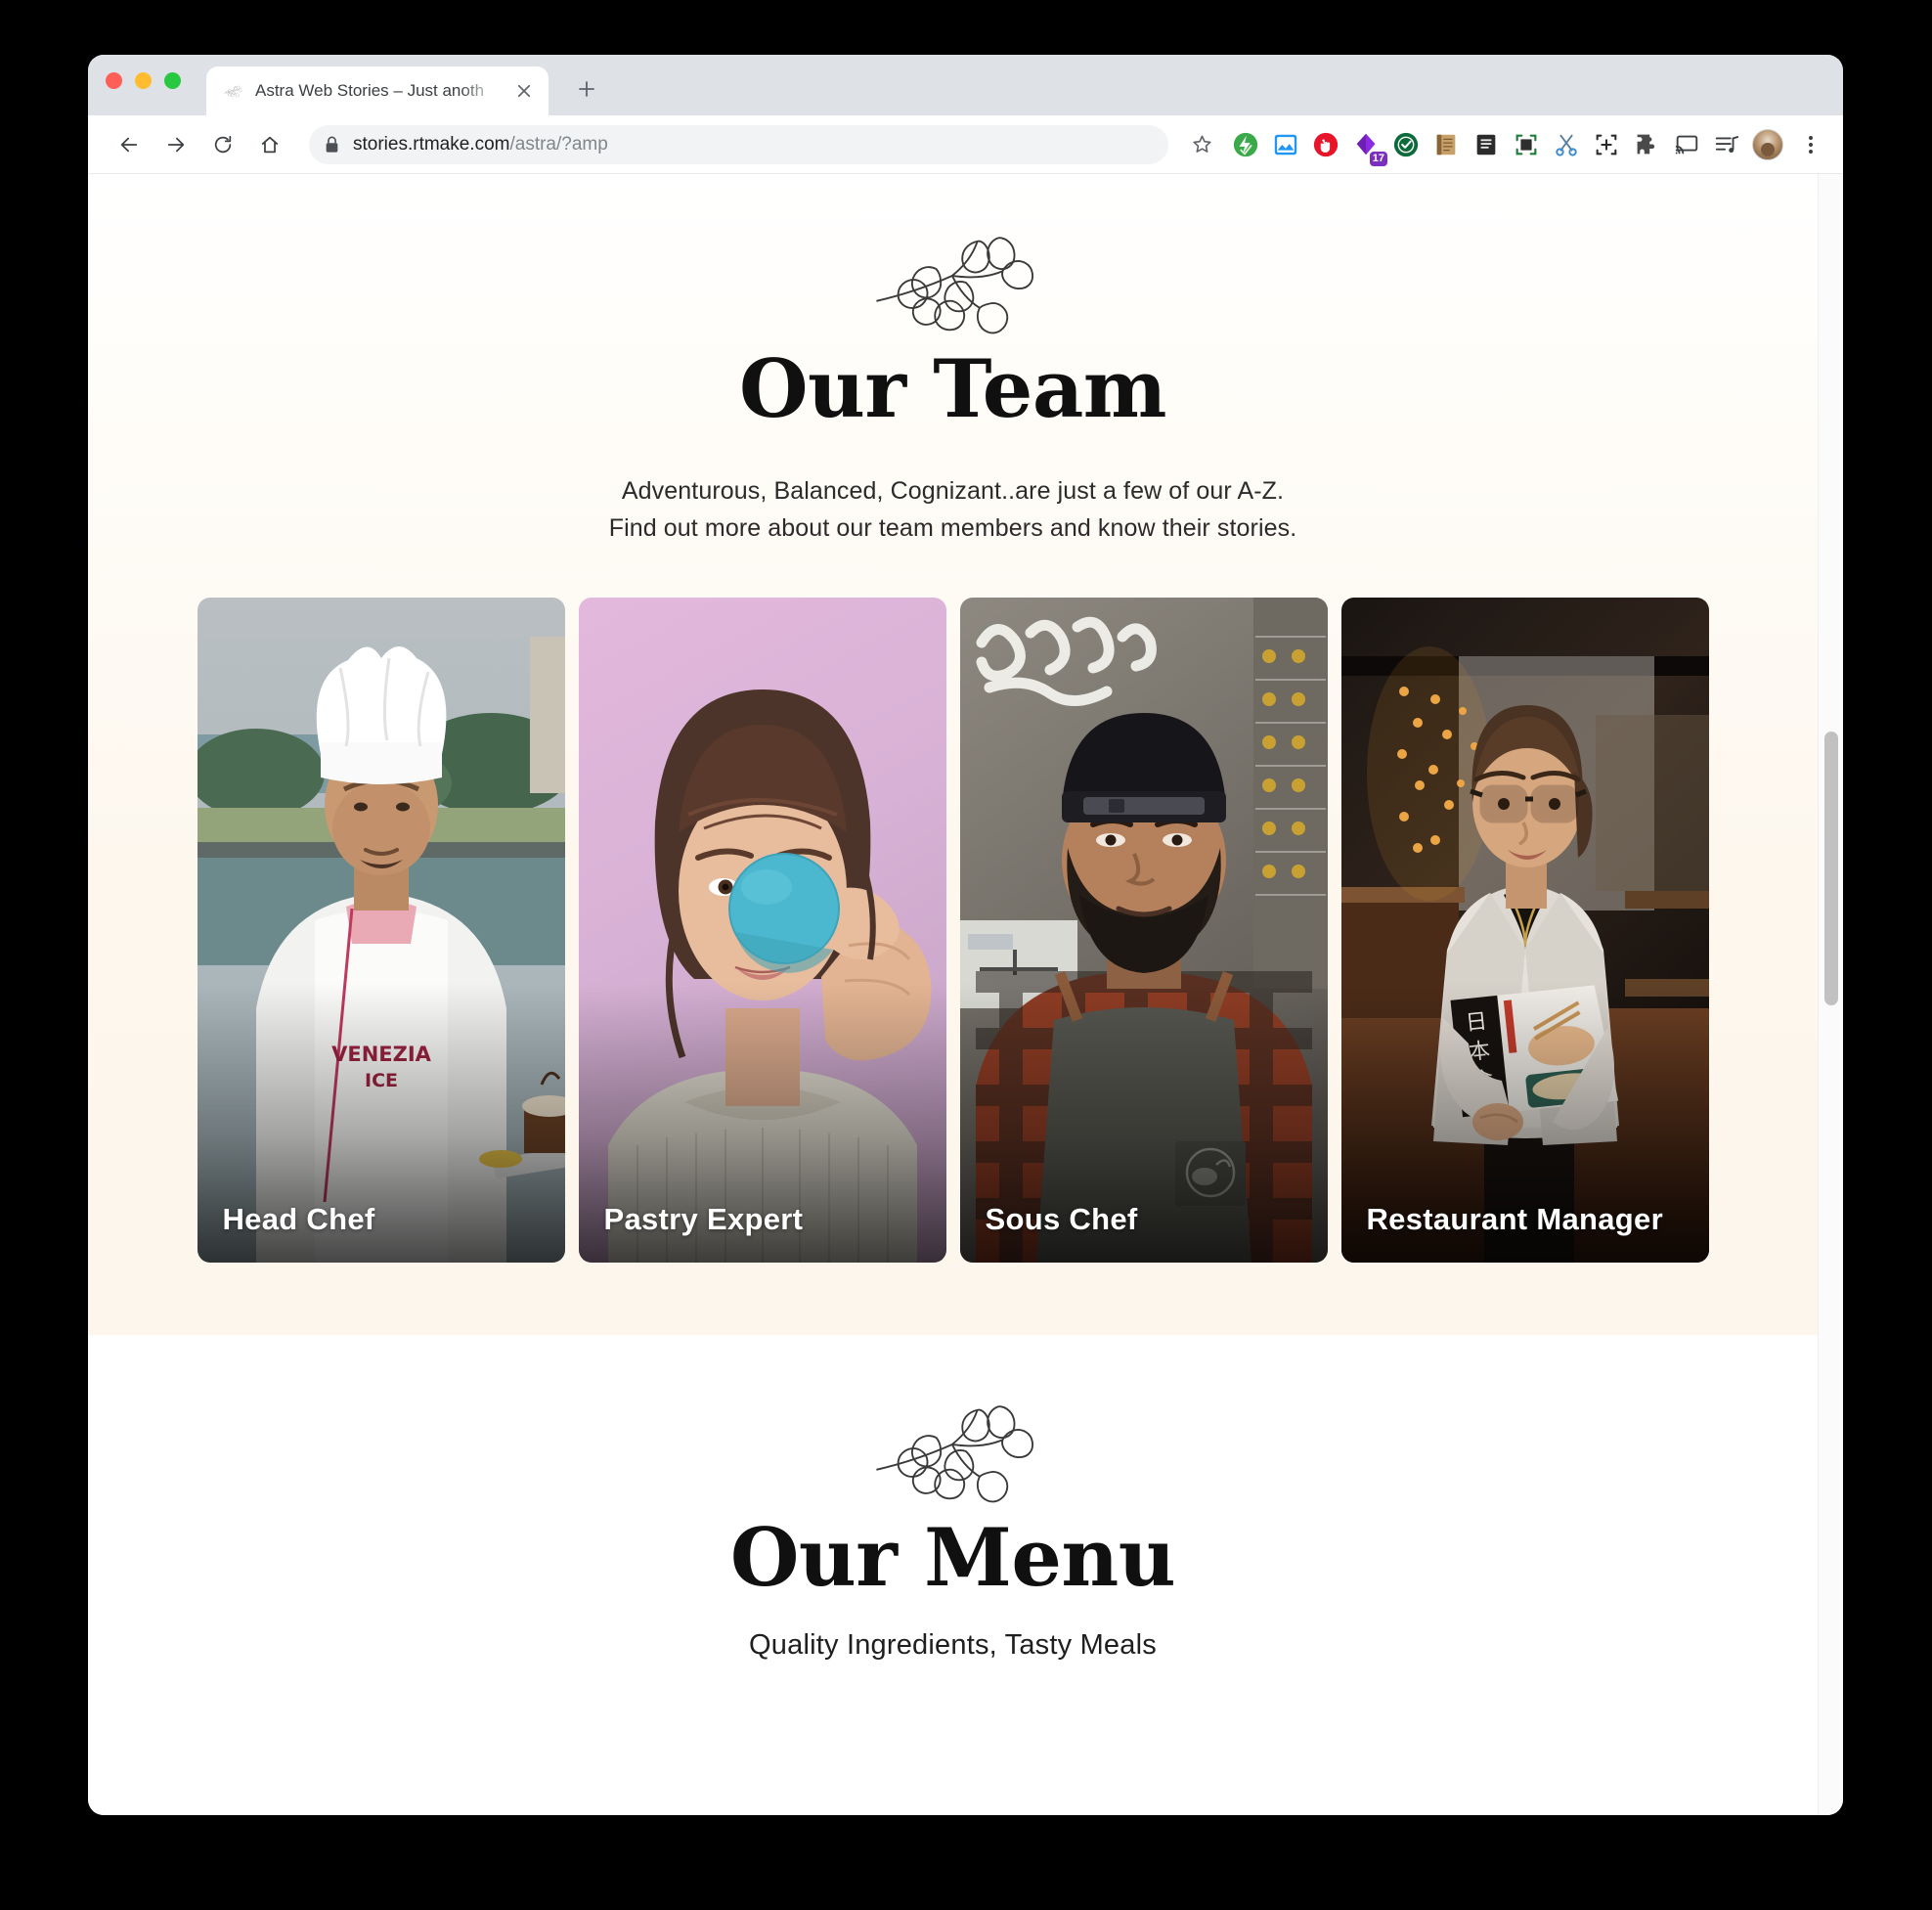 The image size is (1932, 1910). Describe the element at coordinates (1201, 145) in the screenshot. I see `star-icon` at that location.